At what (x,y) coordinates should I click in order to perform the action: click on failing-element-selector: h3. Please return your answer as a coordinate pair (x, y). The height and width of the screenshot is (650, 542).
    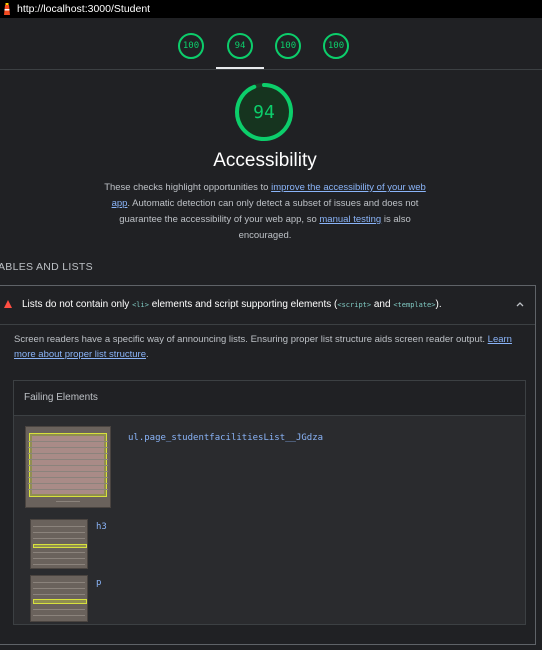
    Looking at the image, I should click on (101, 527).